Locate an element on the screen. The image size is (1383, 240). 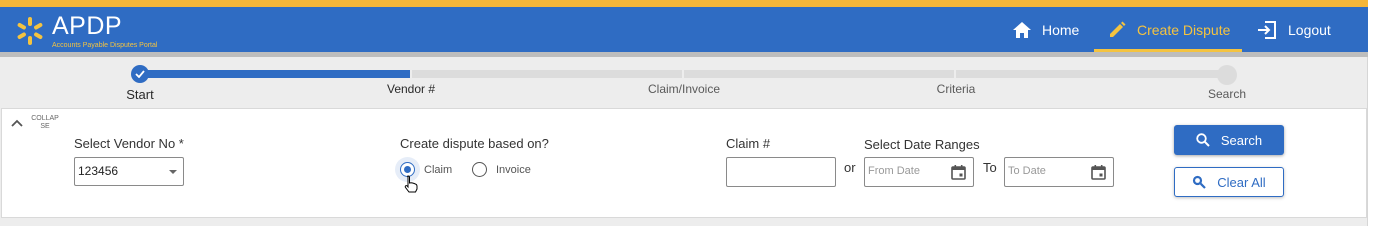
nav-logout: Logout is located at coordinates (1294, 29).